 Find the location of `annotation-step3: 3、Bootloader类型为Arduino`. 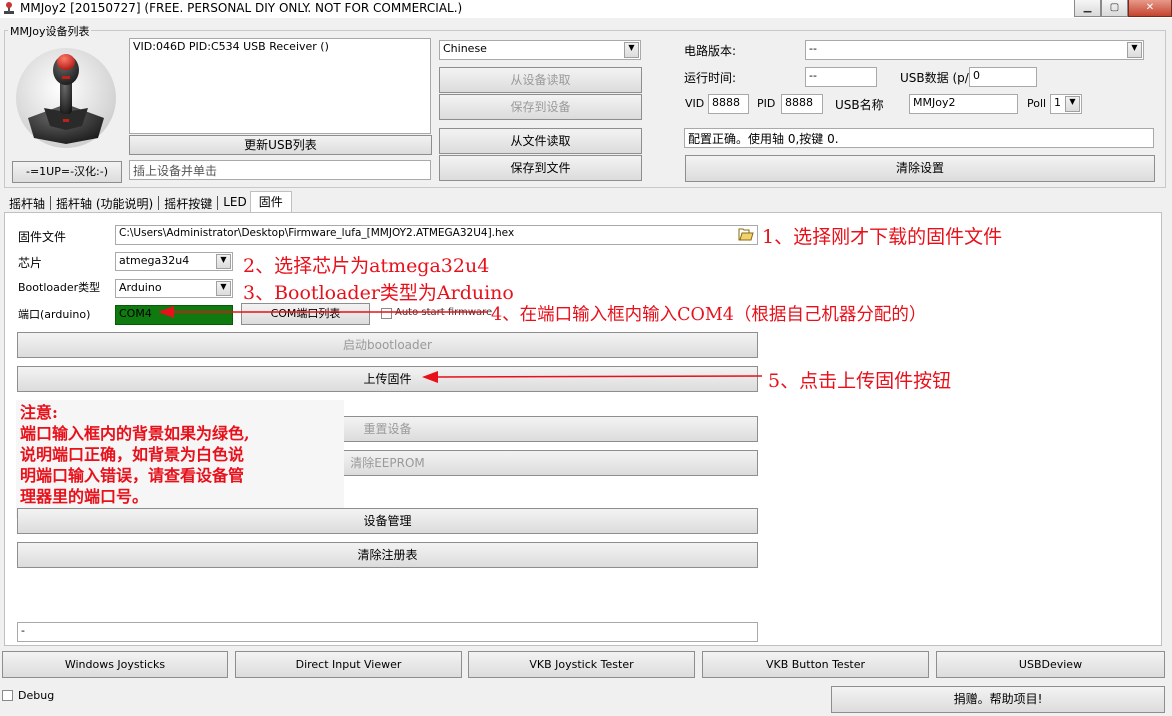

annotation-step3: 3、Bootloader类型为Arduino is located at coordinates (378, 293).